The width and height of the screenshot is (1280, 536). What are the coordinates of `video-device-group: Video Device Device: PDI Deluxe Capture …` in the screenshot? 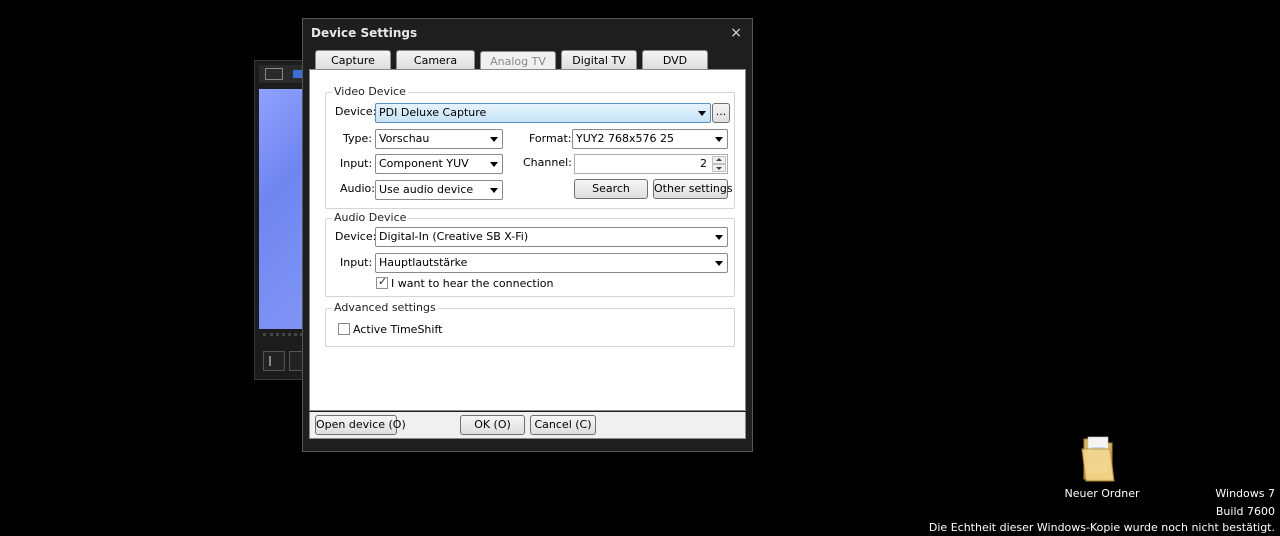 It's located at (530, 147).